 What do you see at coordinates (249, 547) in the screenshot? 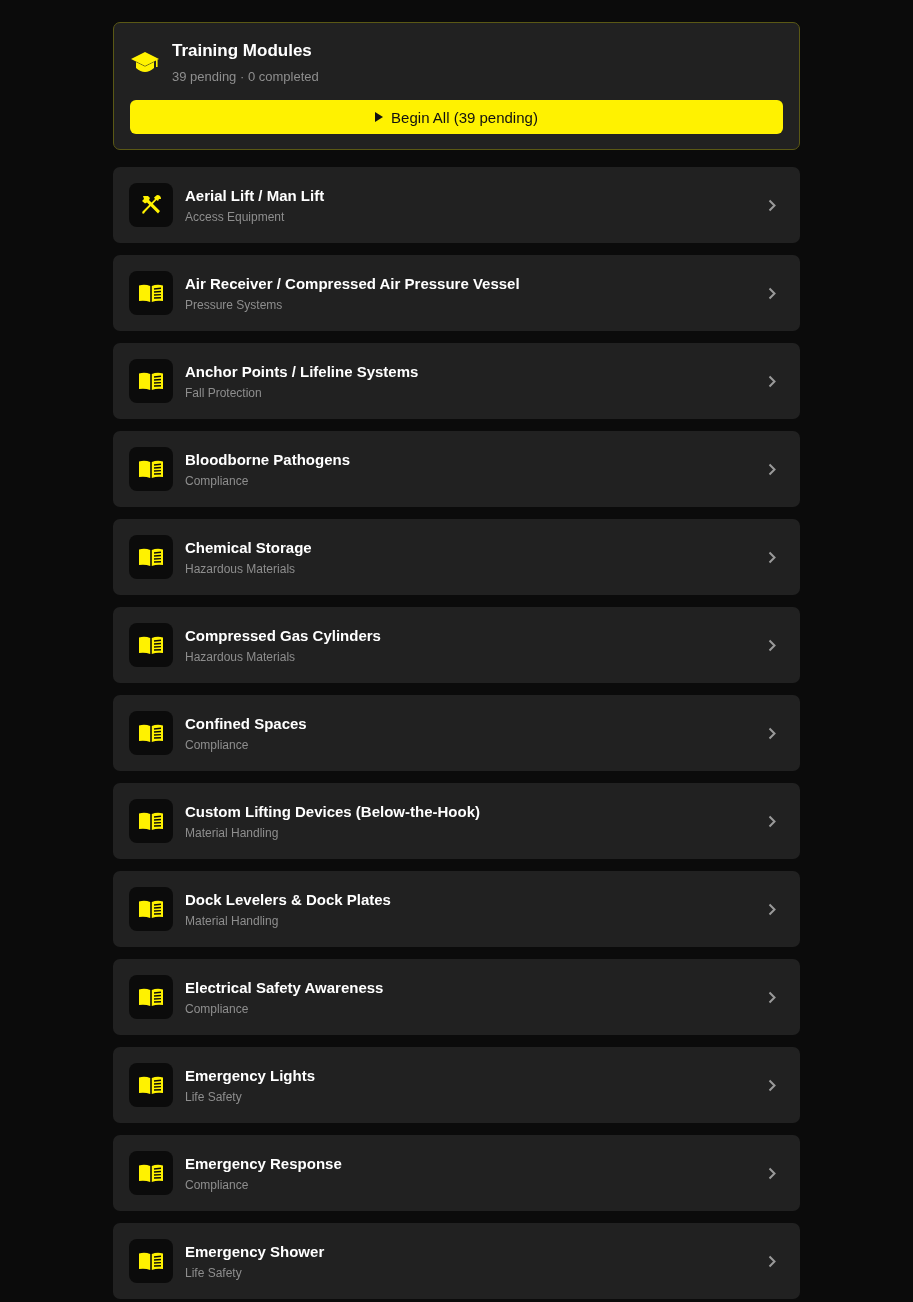
I see `module-title: Chemical Storage` at bounding box center [249, 547].